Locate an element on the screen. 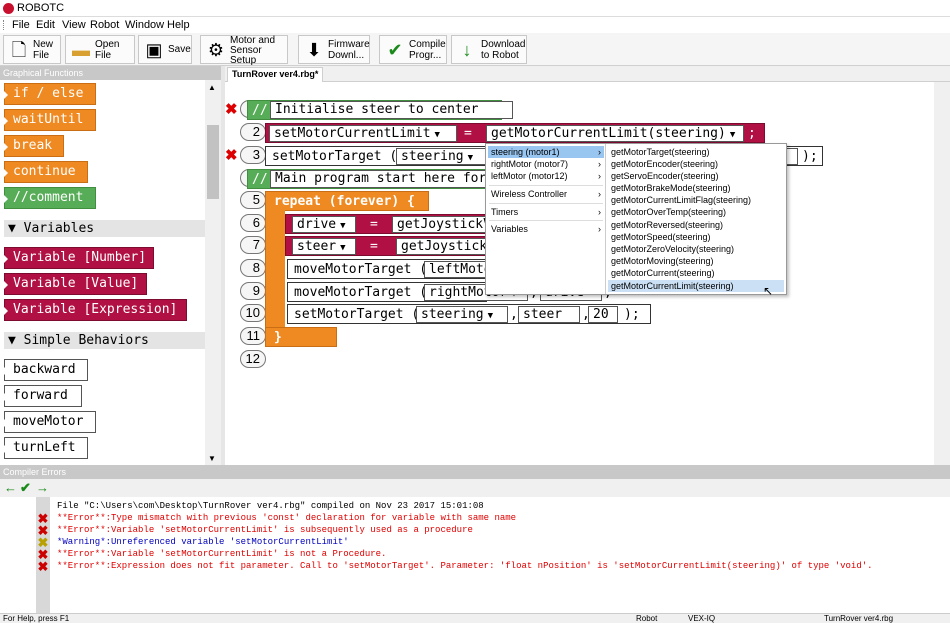 This screenshot has width=950, height=623. scroll-up-icon: ▲ is located at coordinates (212, 87).